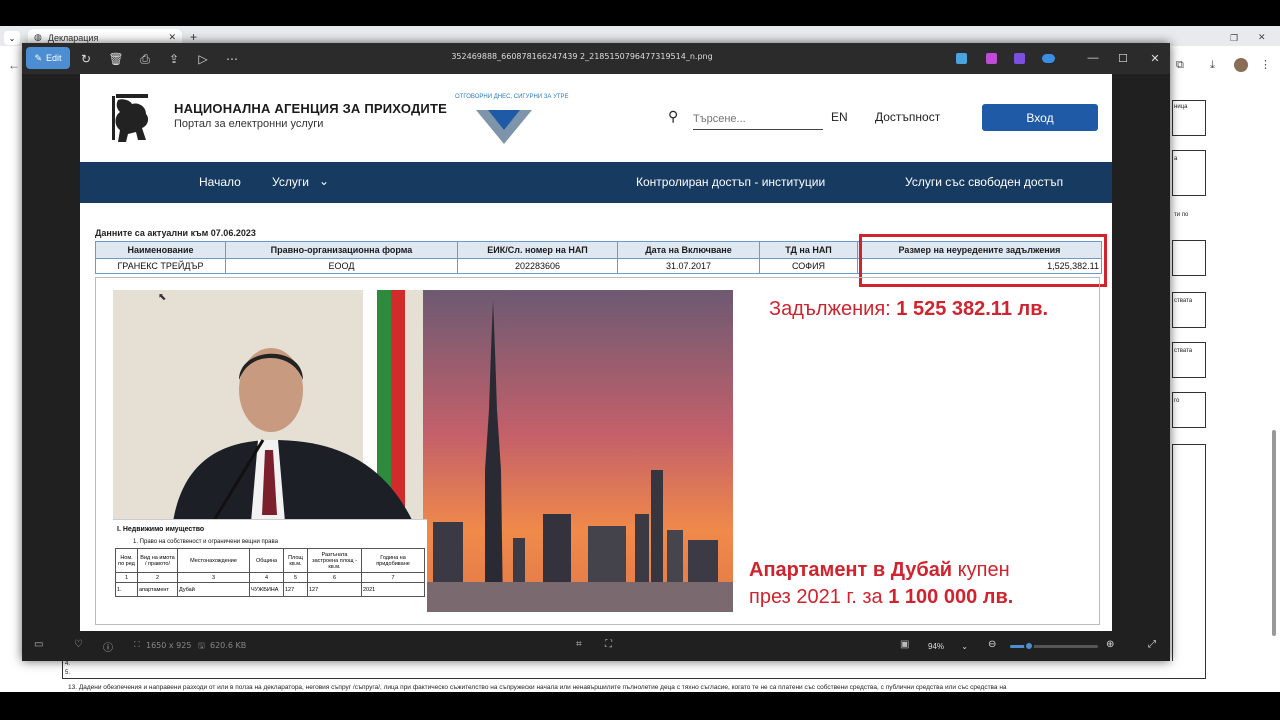 This screenshot has height=720, width=1280. I want to click on image-dimensions: 1650 x 925, so click(169, 645).